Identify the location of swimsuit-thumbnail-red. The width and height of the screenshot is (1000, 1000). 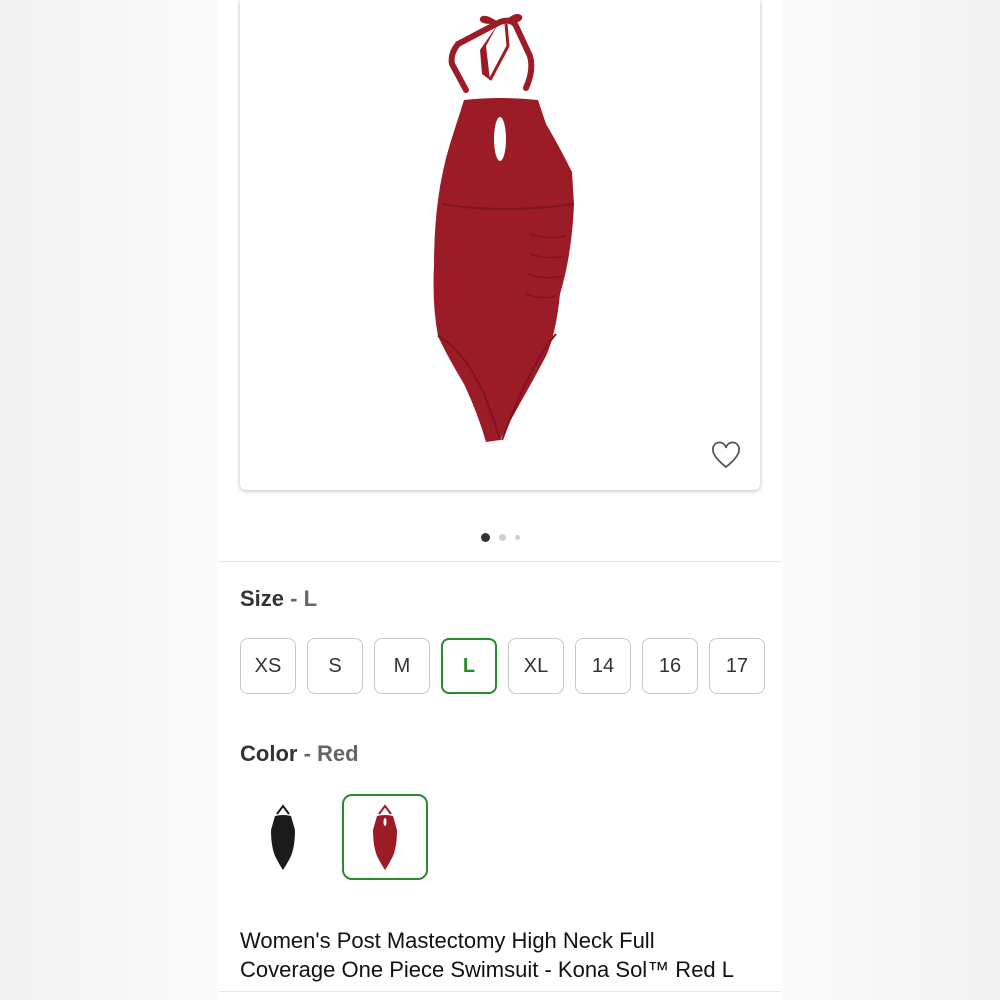
(385, 837).